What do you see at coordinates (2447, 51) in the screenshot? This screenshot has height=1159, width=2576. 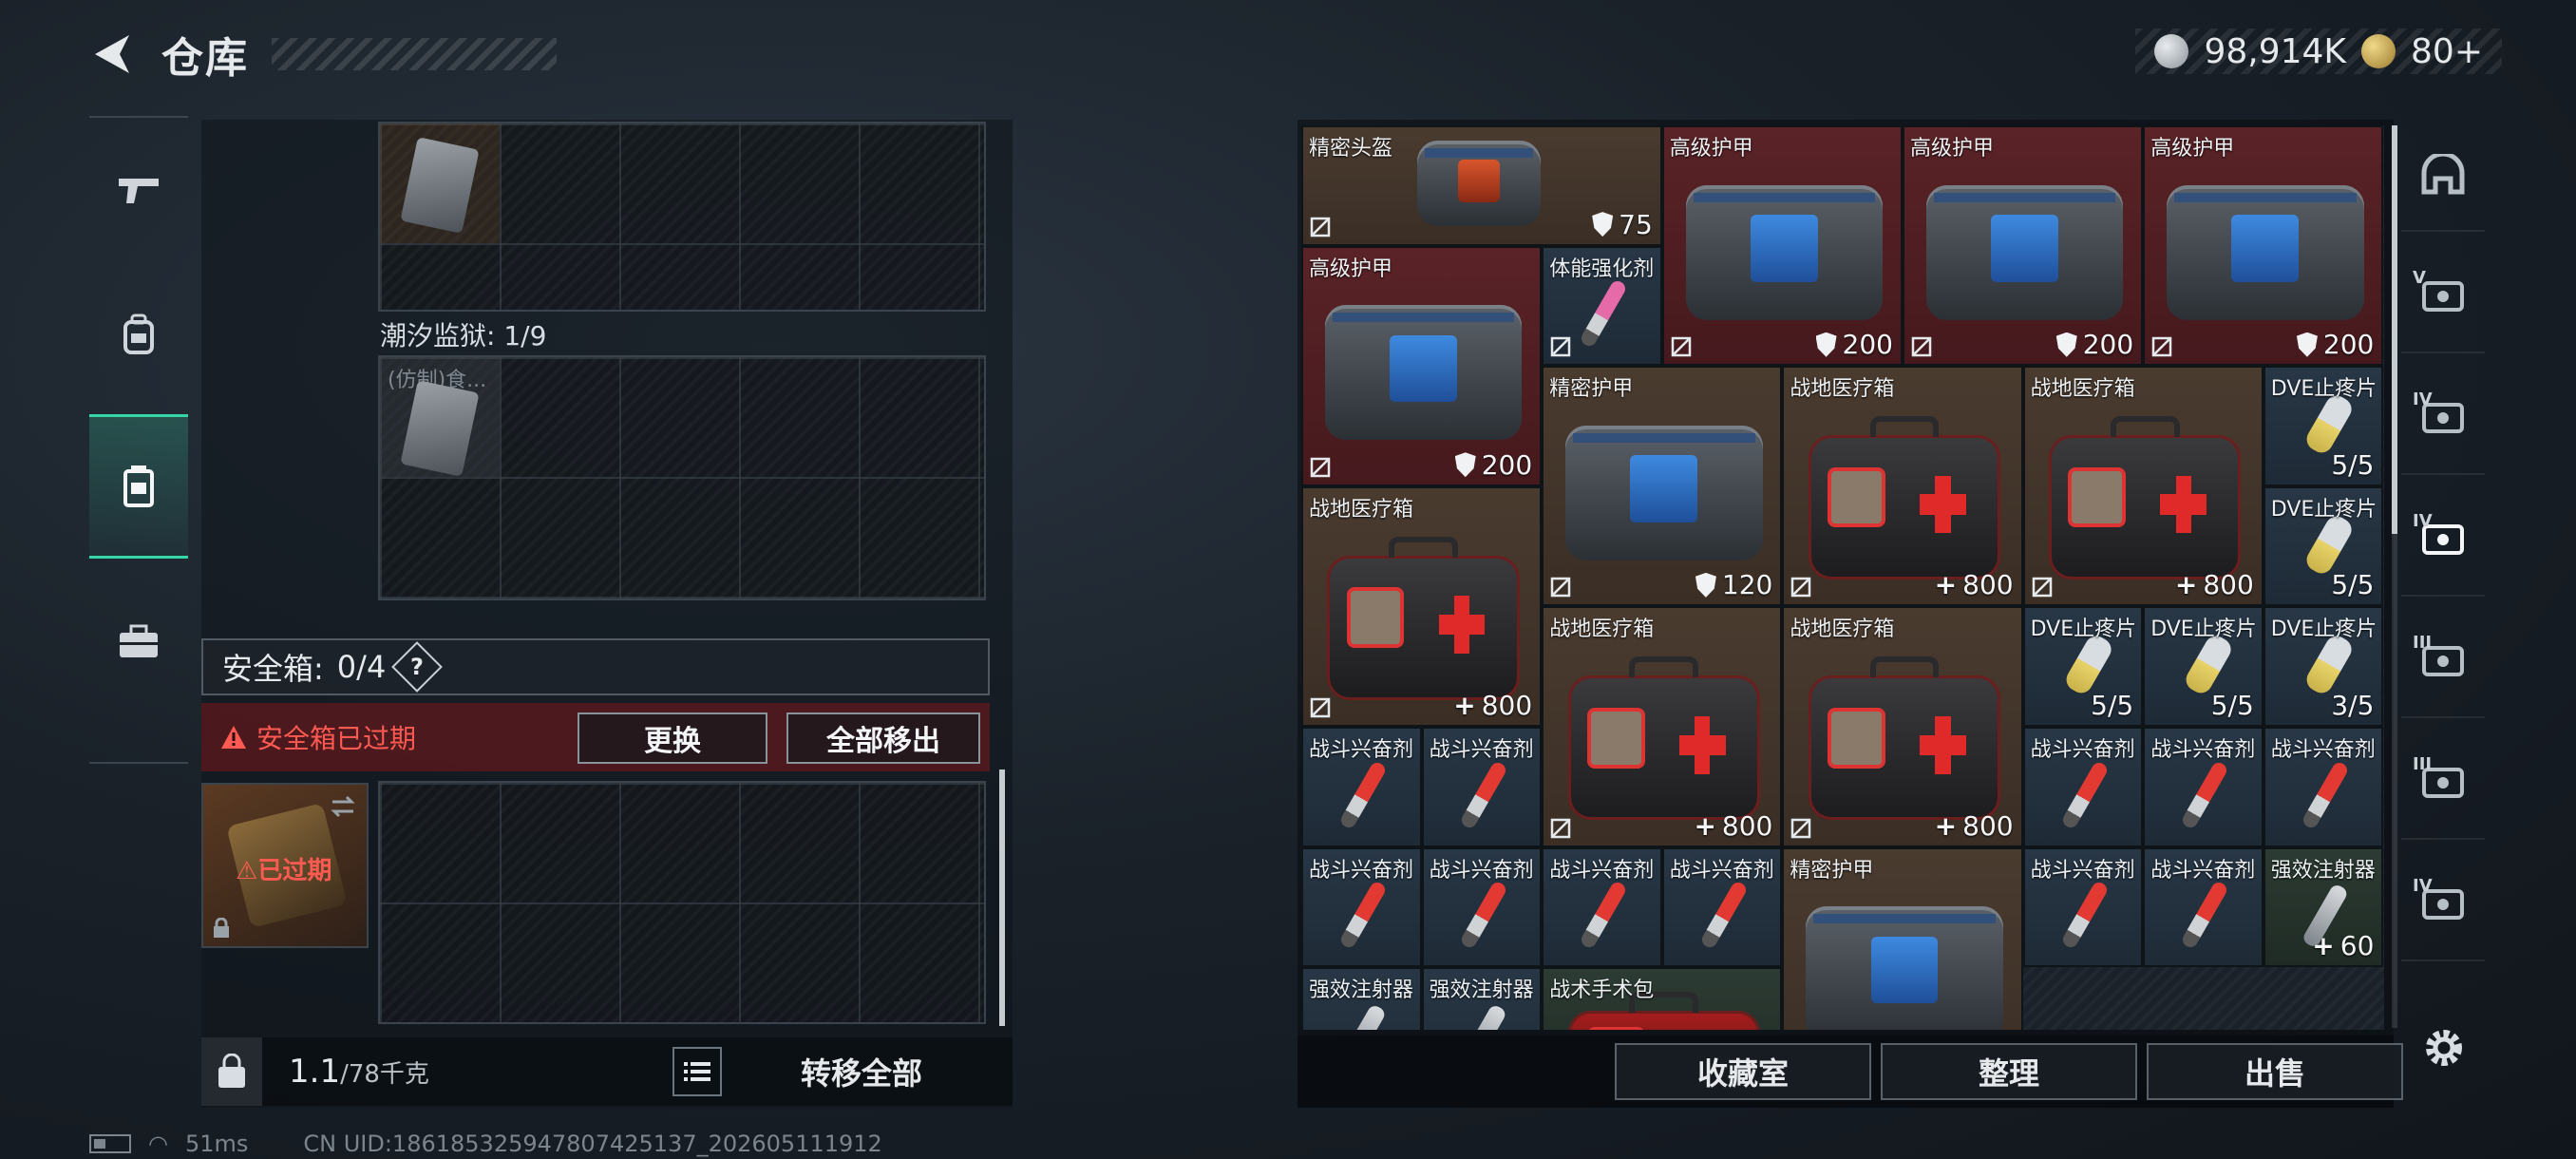 I see `gold-amount: 80+` at bounding box center [2447, 51].